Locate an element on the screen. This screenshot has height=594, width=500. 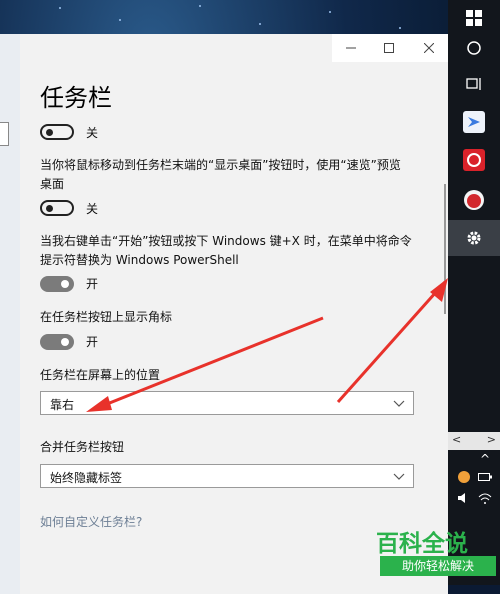
watermark-title: 百科全说 is located at coordinates (422, 544).